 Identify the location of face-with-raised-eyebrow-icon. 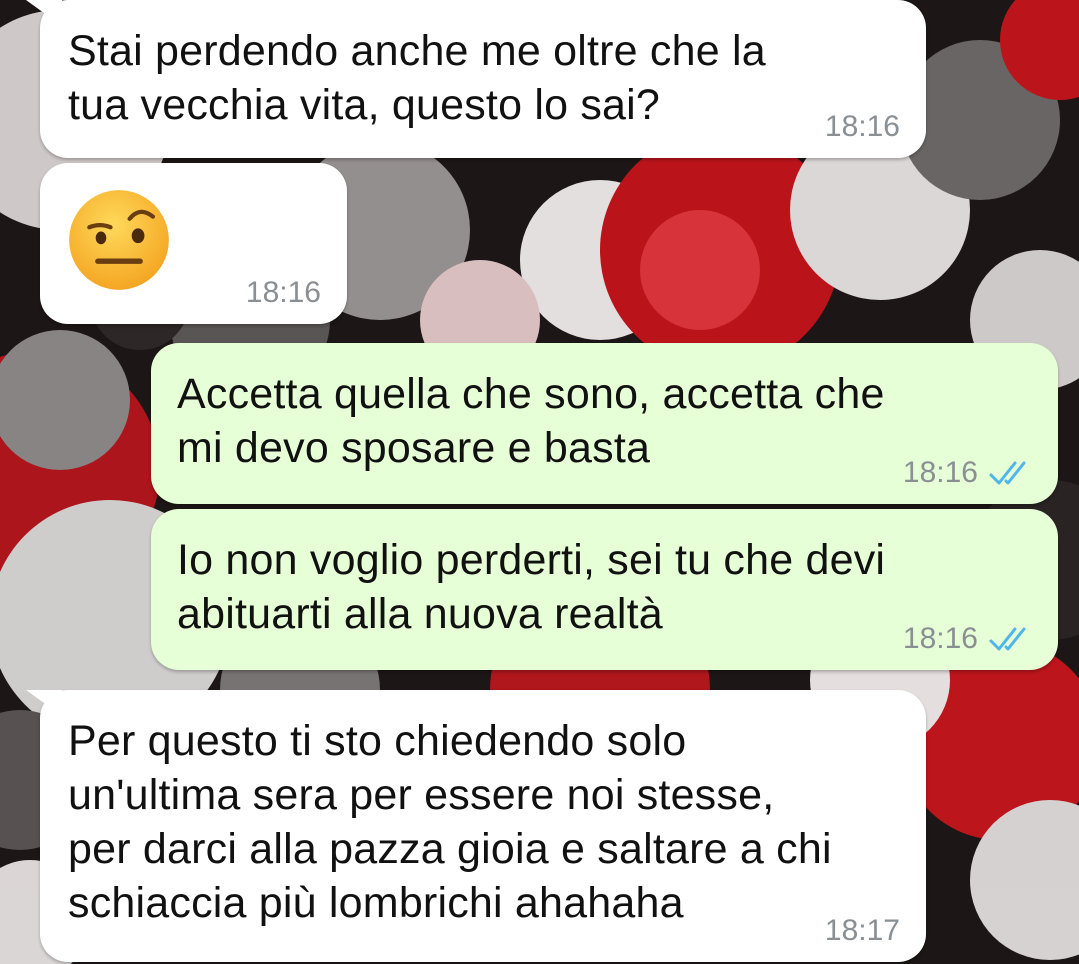
(119, 240).